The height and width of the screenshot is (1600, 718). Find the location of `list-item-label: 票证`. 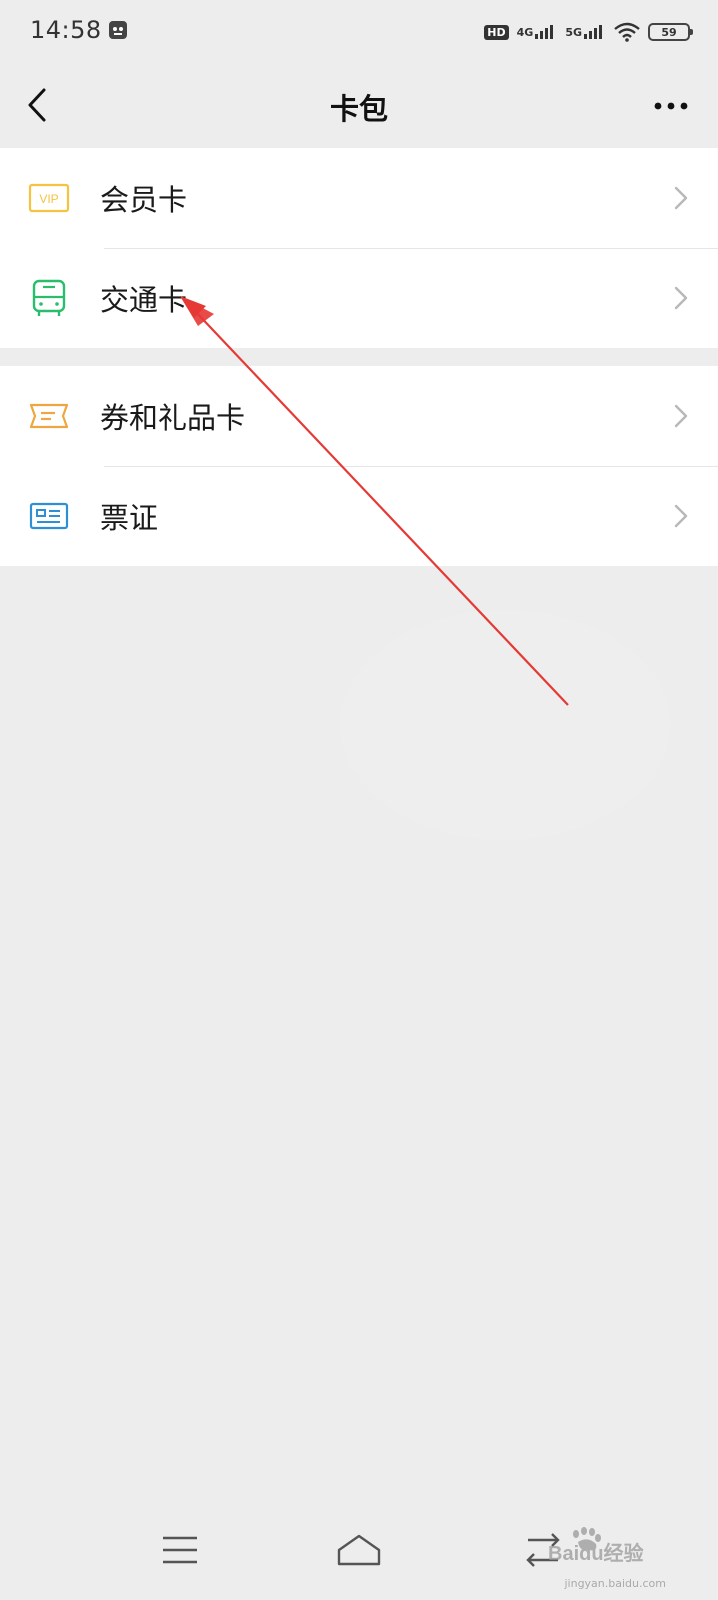

list-item-label: 票证 is located at coordinates (129, 518).